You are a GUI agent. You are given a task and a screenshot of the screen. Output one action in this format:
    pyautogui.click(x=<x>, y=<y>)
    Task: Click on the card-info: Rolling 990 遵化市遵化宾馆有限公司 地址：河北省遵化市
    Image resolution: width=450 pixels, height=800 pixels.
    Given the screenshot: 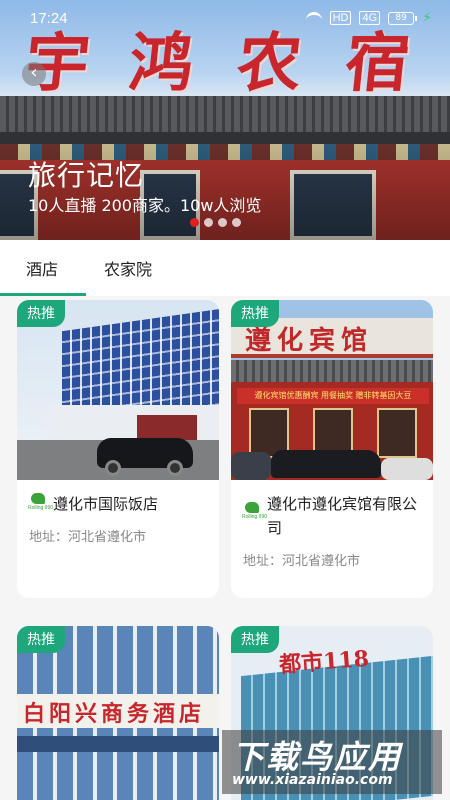 What is the action you would take?
    pyautogui.click(x=332, y=530)
    